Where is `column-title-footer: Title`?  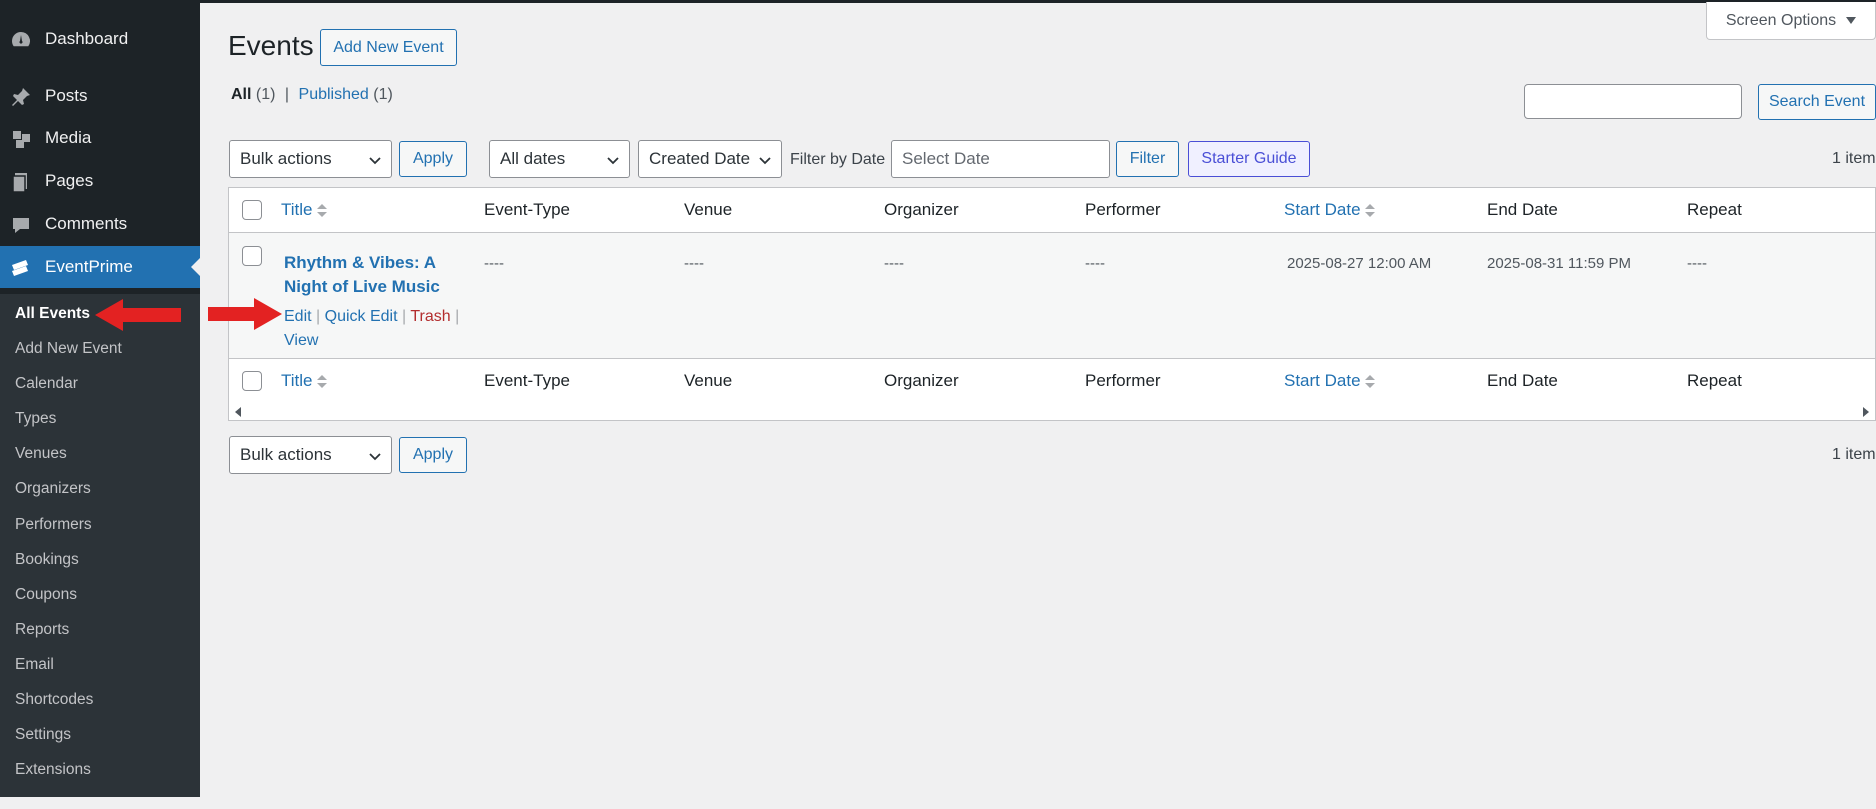
column-title-footer: Title is located at coordinates (304, 381).